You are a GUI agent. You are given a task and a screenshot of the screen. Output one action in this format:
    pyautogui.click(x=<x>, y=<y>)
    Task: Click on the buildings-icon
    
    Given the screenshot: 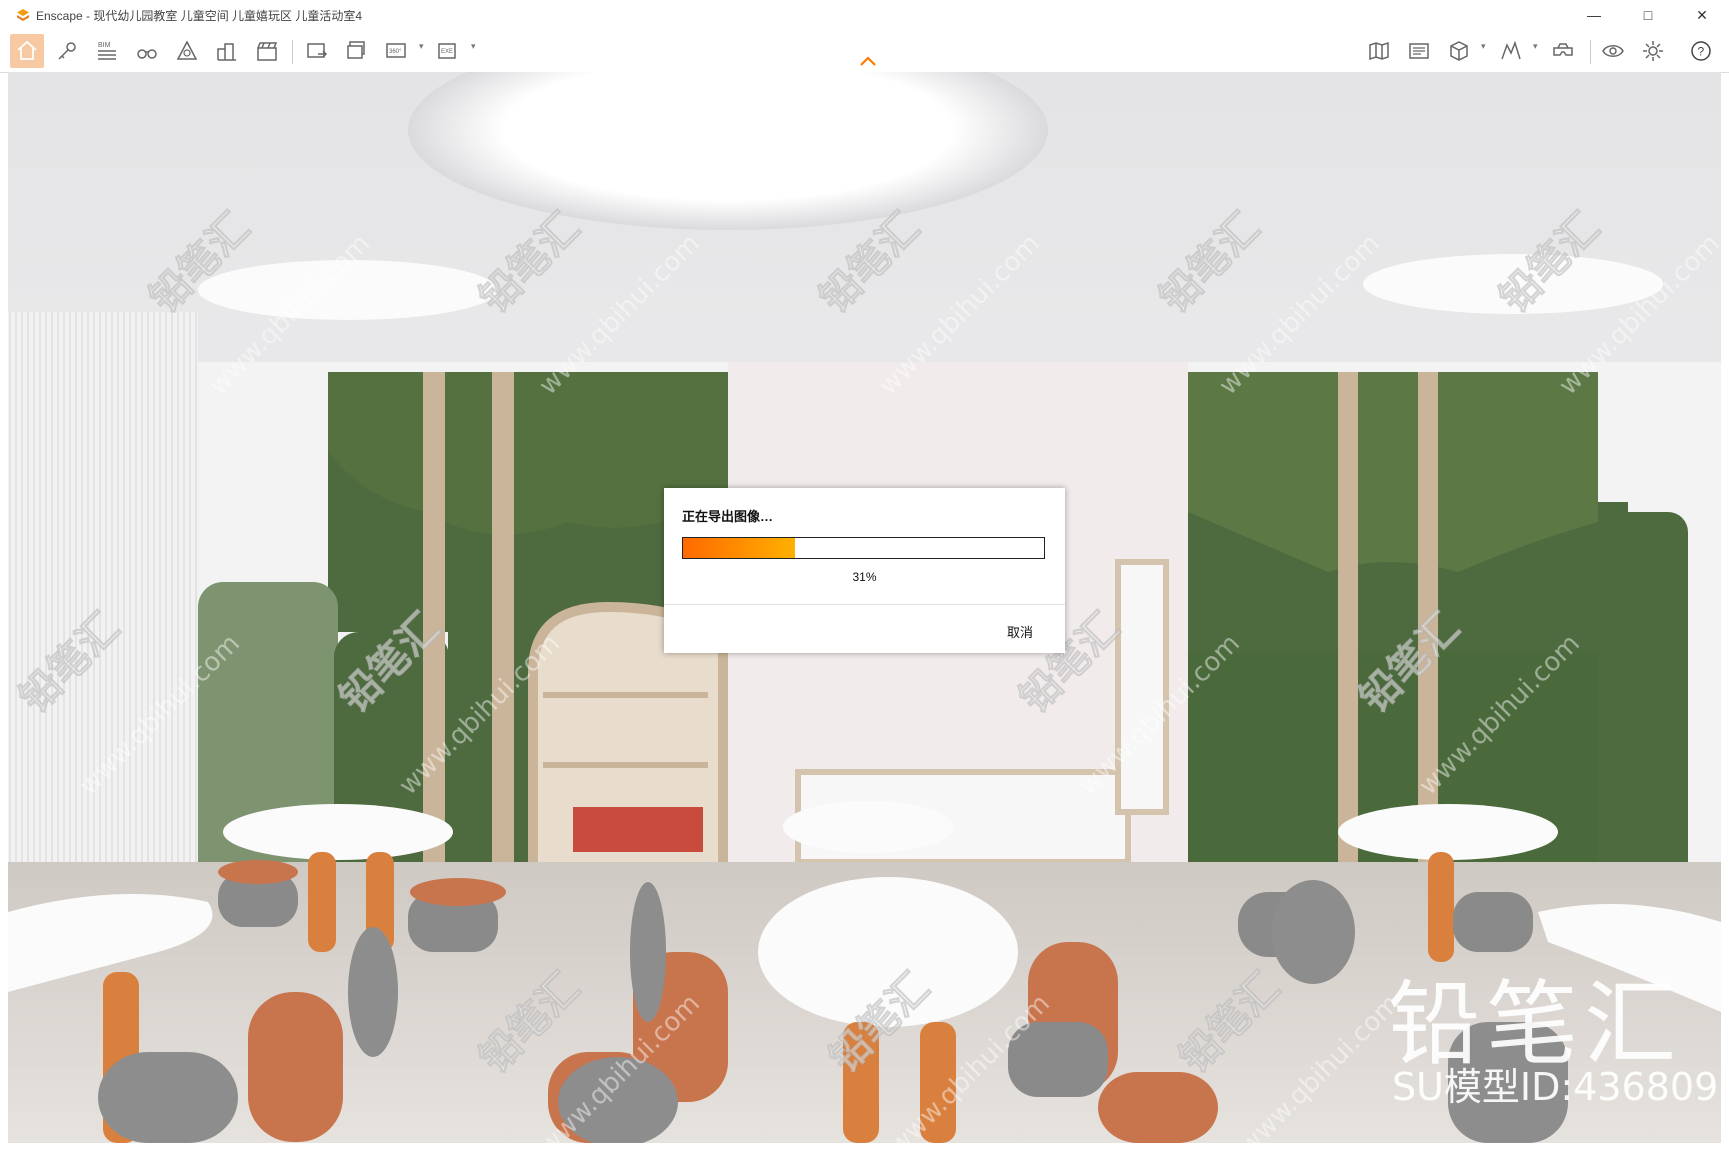 What is the action you would take?
    pyautogui.click(x=226, y=52)
    